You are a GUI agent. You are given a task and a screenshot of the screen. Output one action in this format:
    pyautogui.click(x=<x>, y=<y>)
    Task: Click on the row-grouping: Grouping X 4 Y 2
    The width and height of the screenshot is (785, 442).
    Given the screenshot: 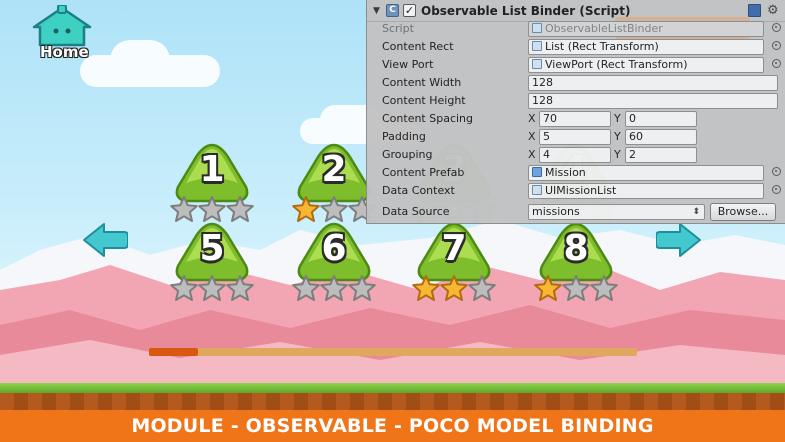 What is the action you would take?
    pyautogui.click(x=576, y=155)
    